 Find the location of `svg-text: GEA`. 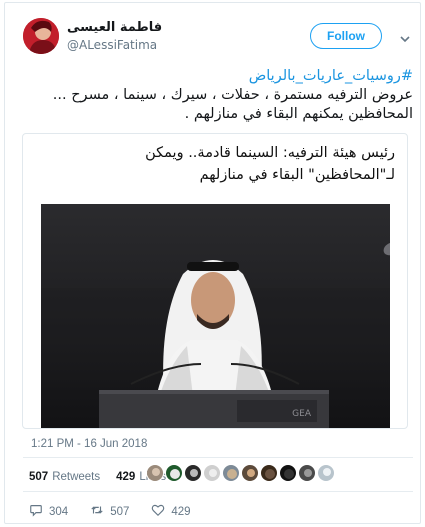

svg-text: GEA is located at coordinates (302, 414).